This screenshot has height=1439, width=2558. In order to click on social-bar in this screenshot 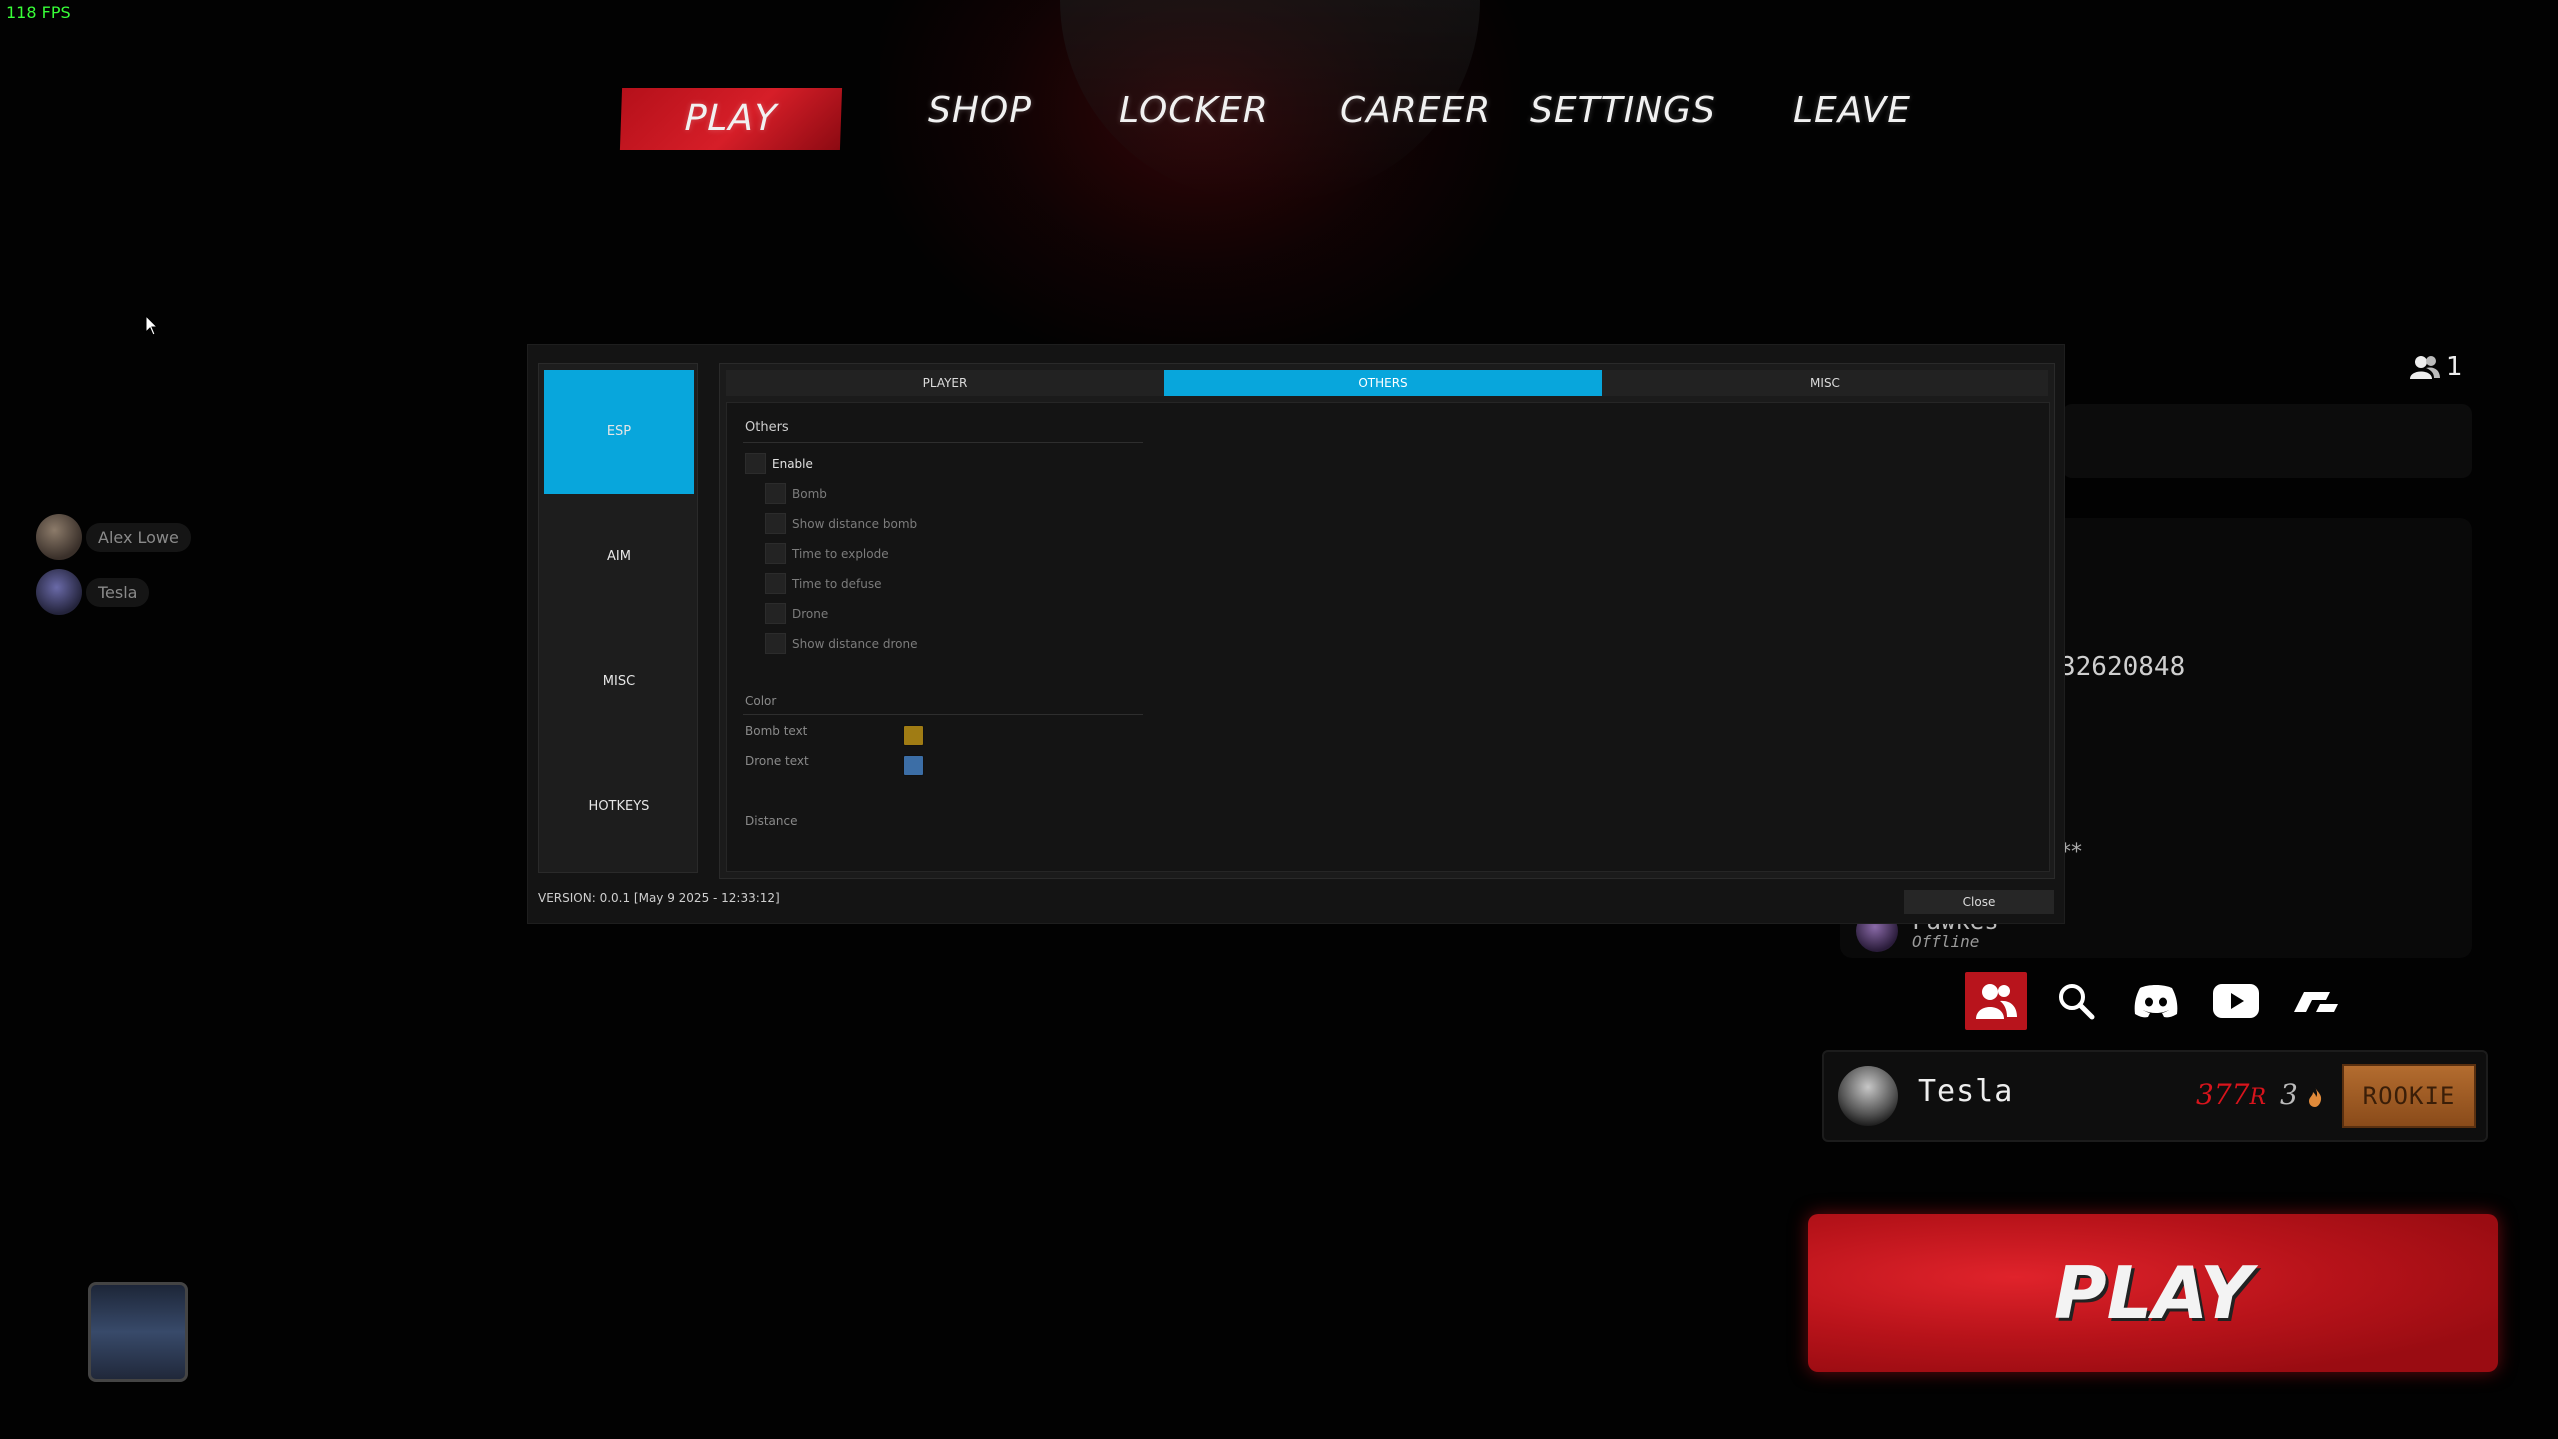, I will do `click(2165, 1001)`.